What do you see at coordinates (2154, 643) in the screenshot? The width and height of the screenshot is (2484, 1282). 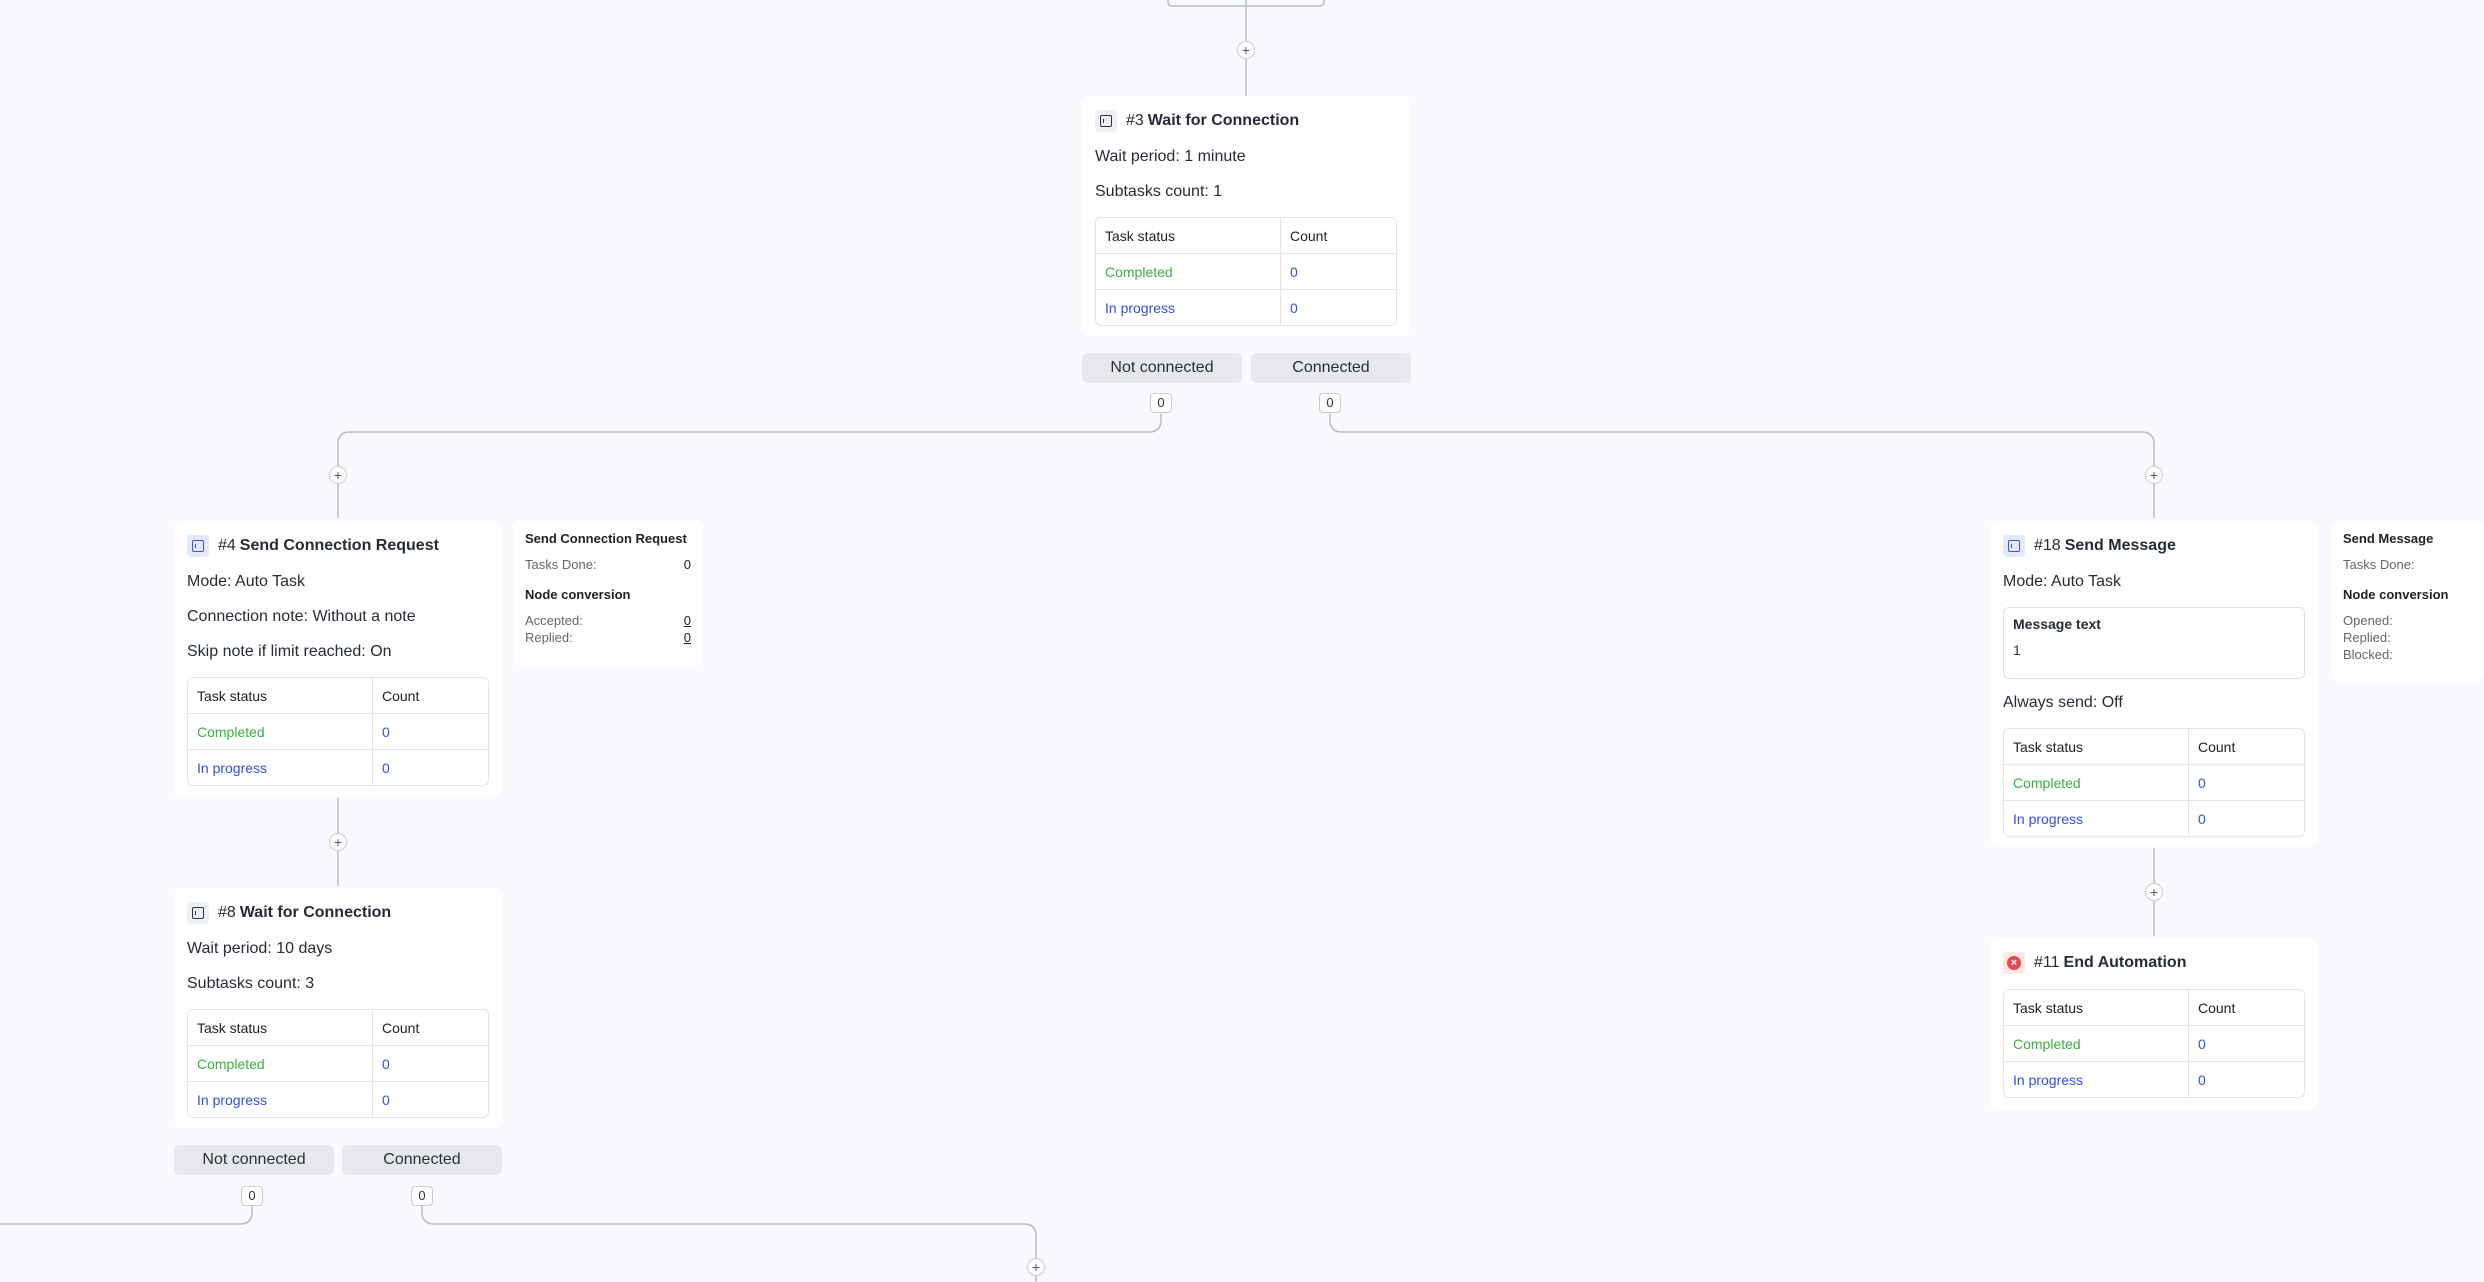 I see `message-text-box: Message text 1` at bounding box center [2154, 643].